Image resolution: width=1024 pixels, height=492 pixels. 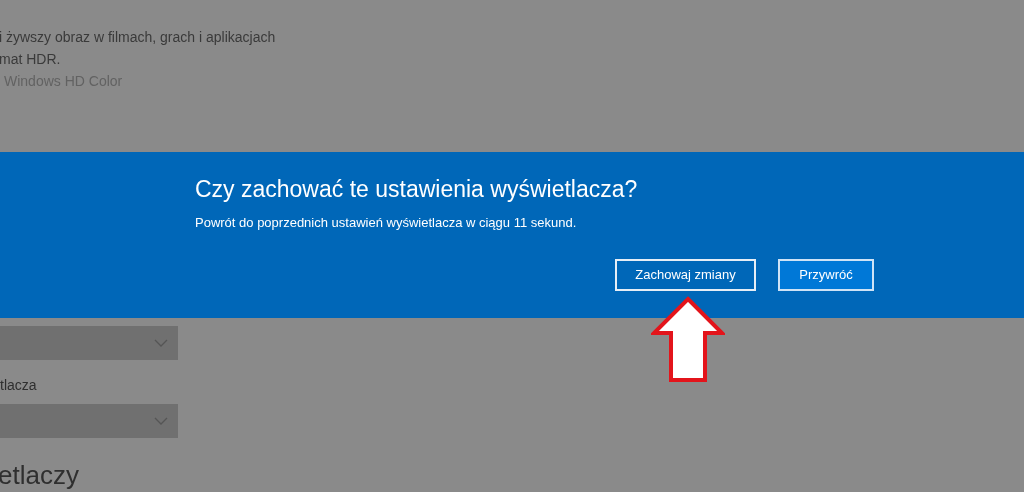 What do you see at coordinates (386, 223) in the screenshot?
I see `dialog-message: Powrót do poprzednich ustawień wyświetlacza w ciągu 11 sekund.` at bounding box center [386, 223].